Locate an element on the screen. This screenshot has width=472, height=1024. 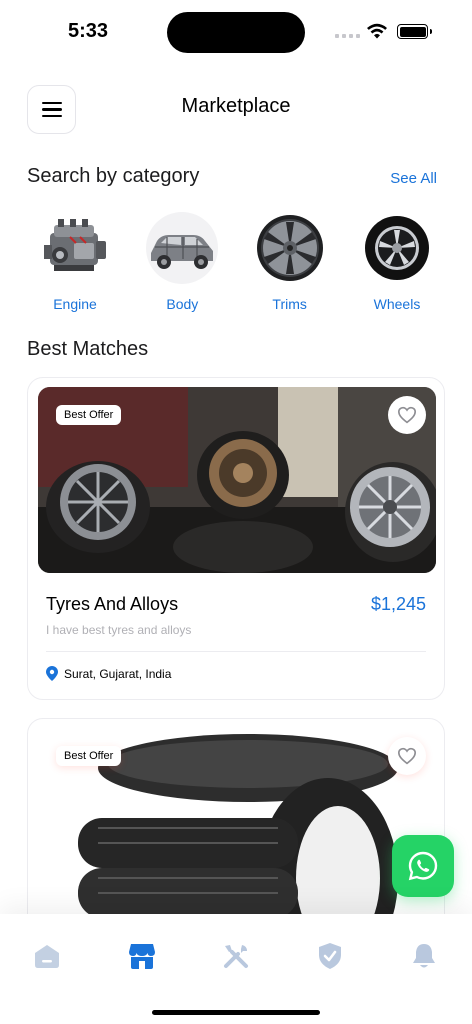
wheel-icon is located at coordinates (396, 248).